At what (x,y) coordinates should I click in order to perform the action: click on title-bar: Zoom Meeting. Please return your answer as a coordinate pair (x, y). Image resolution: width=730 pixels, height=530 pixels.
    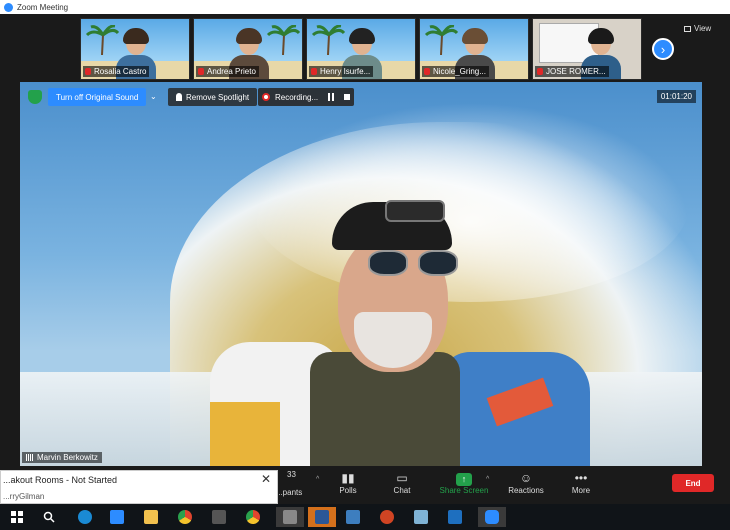
    Looking at the image, I should click on (365, 7).